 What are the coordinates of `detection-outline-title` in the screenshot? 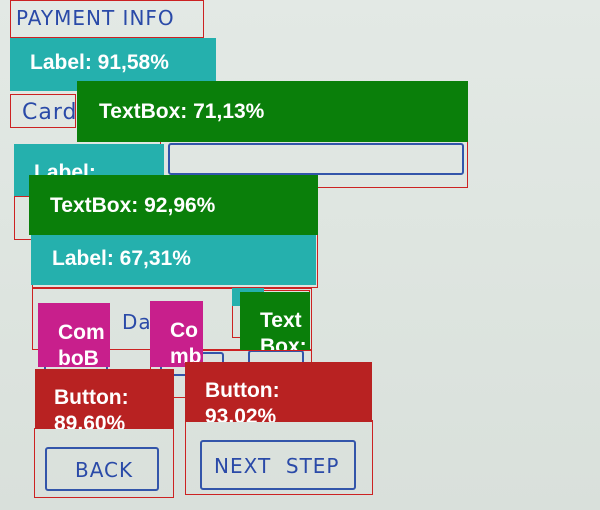 It's located at (107, 19).